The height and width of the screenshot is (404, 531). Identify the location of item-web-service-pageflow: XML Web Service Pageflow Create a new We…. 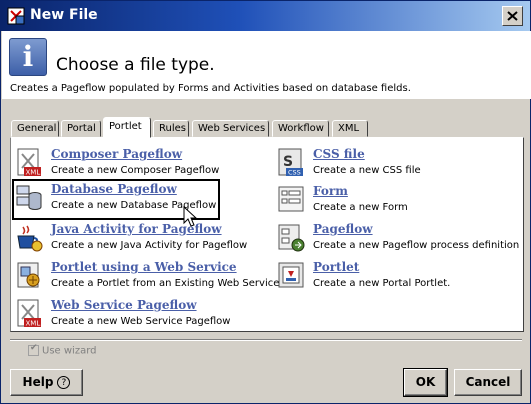
(134, 315).